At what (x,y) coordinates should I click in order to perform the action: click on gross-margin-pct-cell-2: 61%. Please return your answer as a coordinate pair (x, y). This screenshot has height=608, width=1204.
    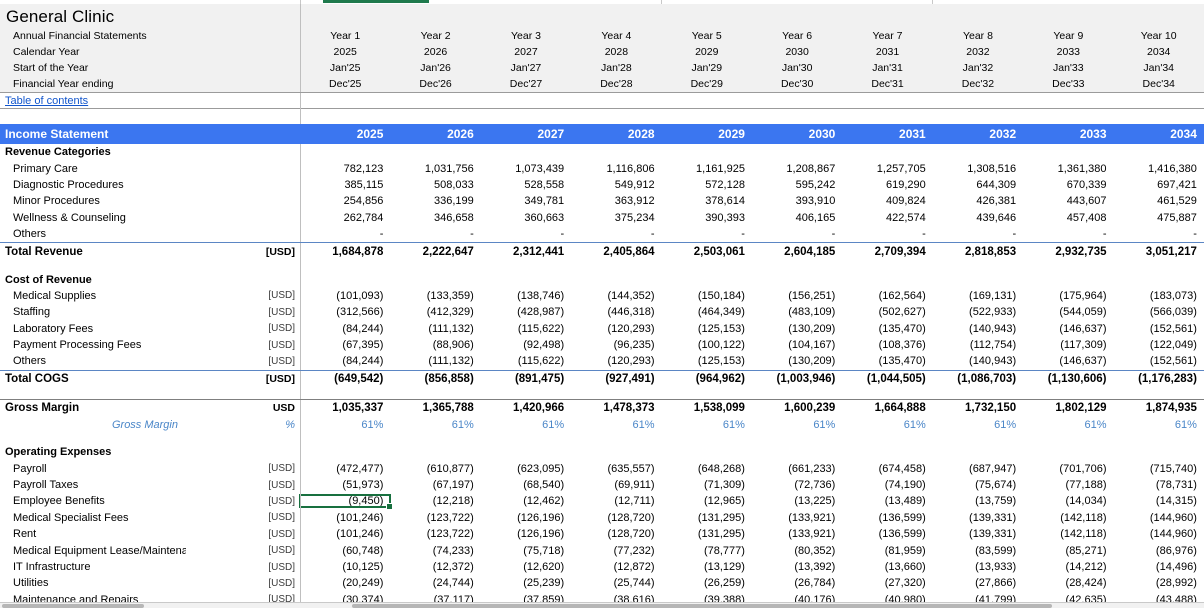
    Looking at the image, I should click on (435, 425).